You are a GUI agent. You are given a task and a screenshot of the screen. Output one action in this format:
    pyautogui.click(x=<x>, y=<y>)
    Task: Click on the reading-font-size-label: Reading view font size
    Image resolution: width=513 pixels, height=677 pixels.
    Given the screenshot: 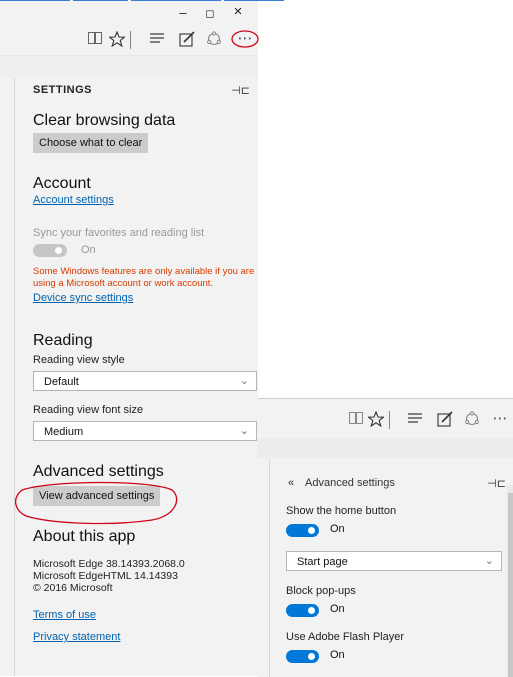 What is the action you would take?
    pyautogui.click(x=88, y=410)
    